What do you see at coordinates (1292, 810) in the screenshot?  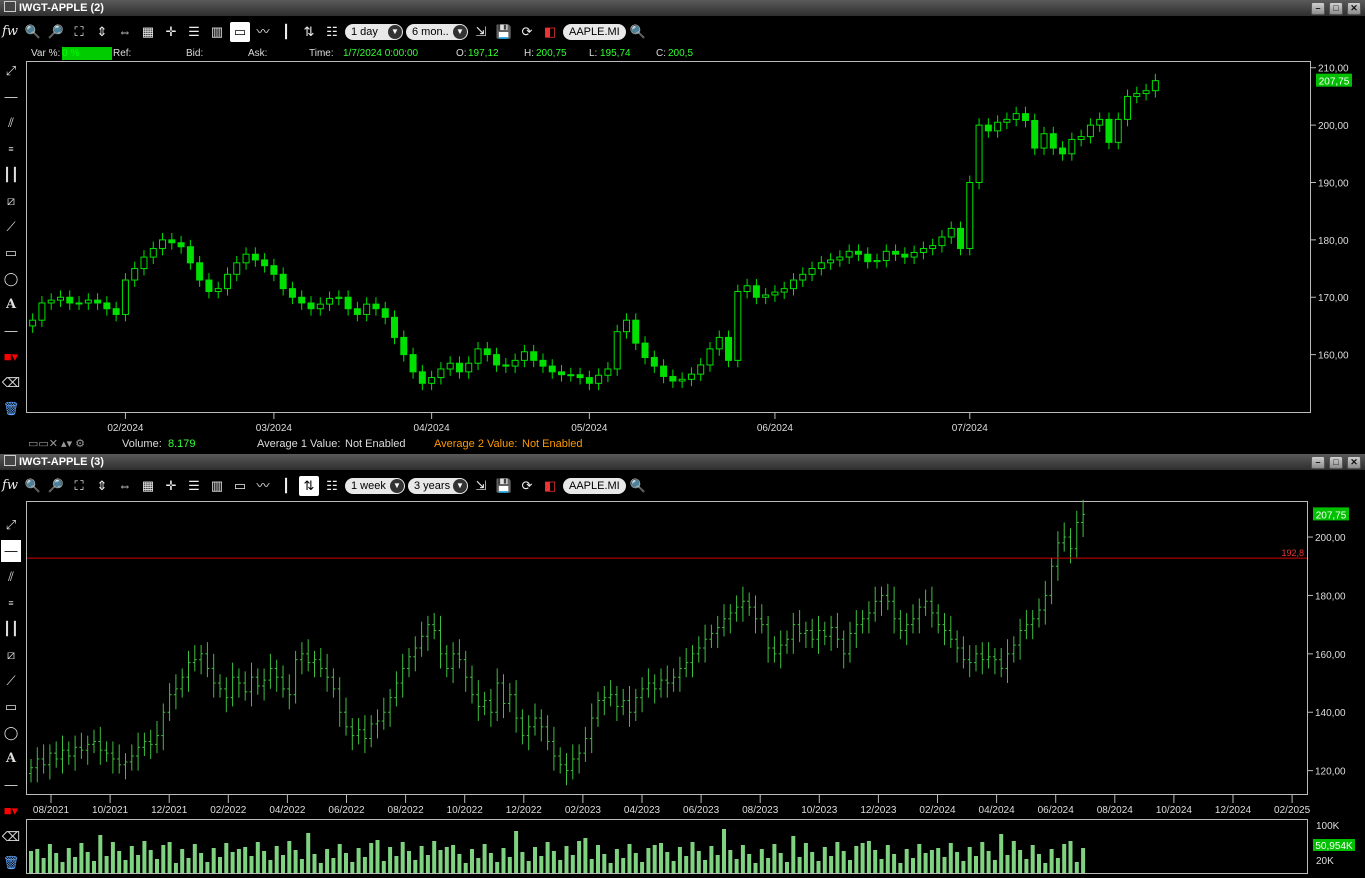 I see `x-tick-label: 02/2025` at bounding box center [1292, 810].